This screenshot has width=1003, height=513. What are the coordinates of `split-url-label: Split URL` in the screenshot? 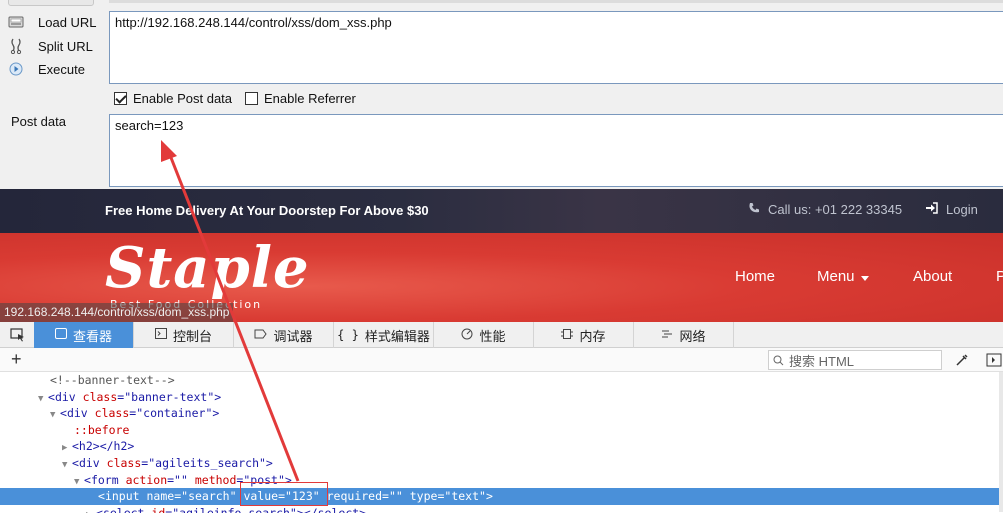 It's located at (65, 46).